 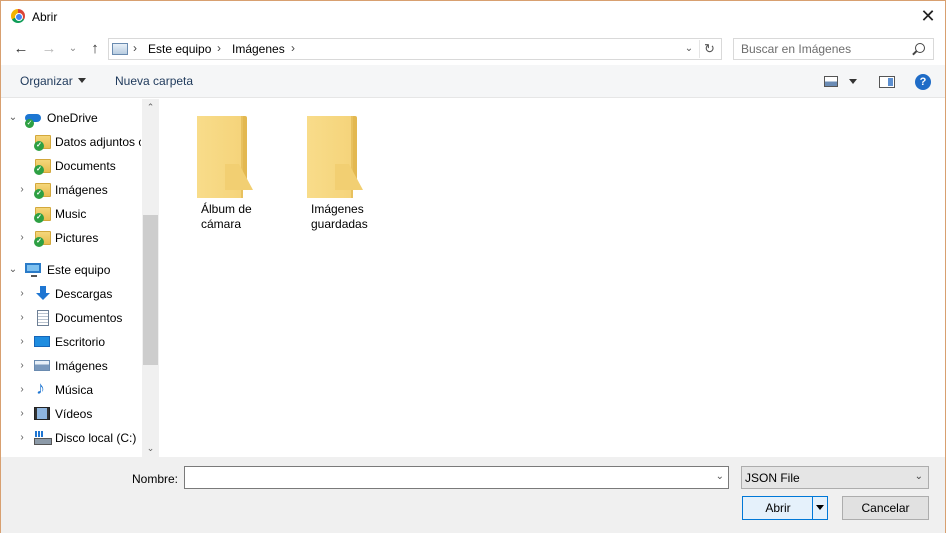 I want to click on command-bar: Organizar Nueva carpeta ?, so click(x=473, y=81).